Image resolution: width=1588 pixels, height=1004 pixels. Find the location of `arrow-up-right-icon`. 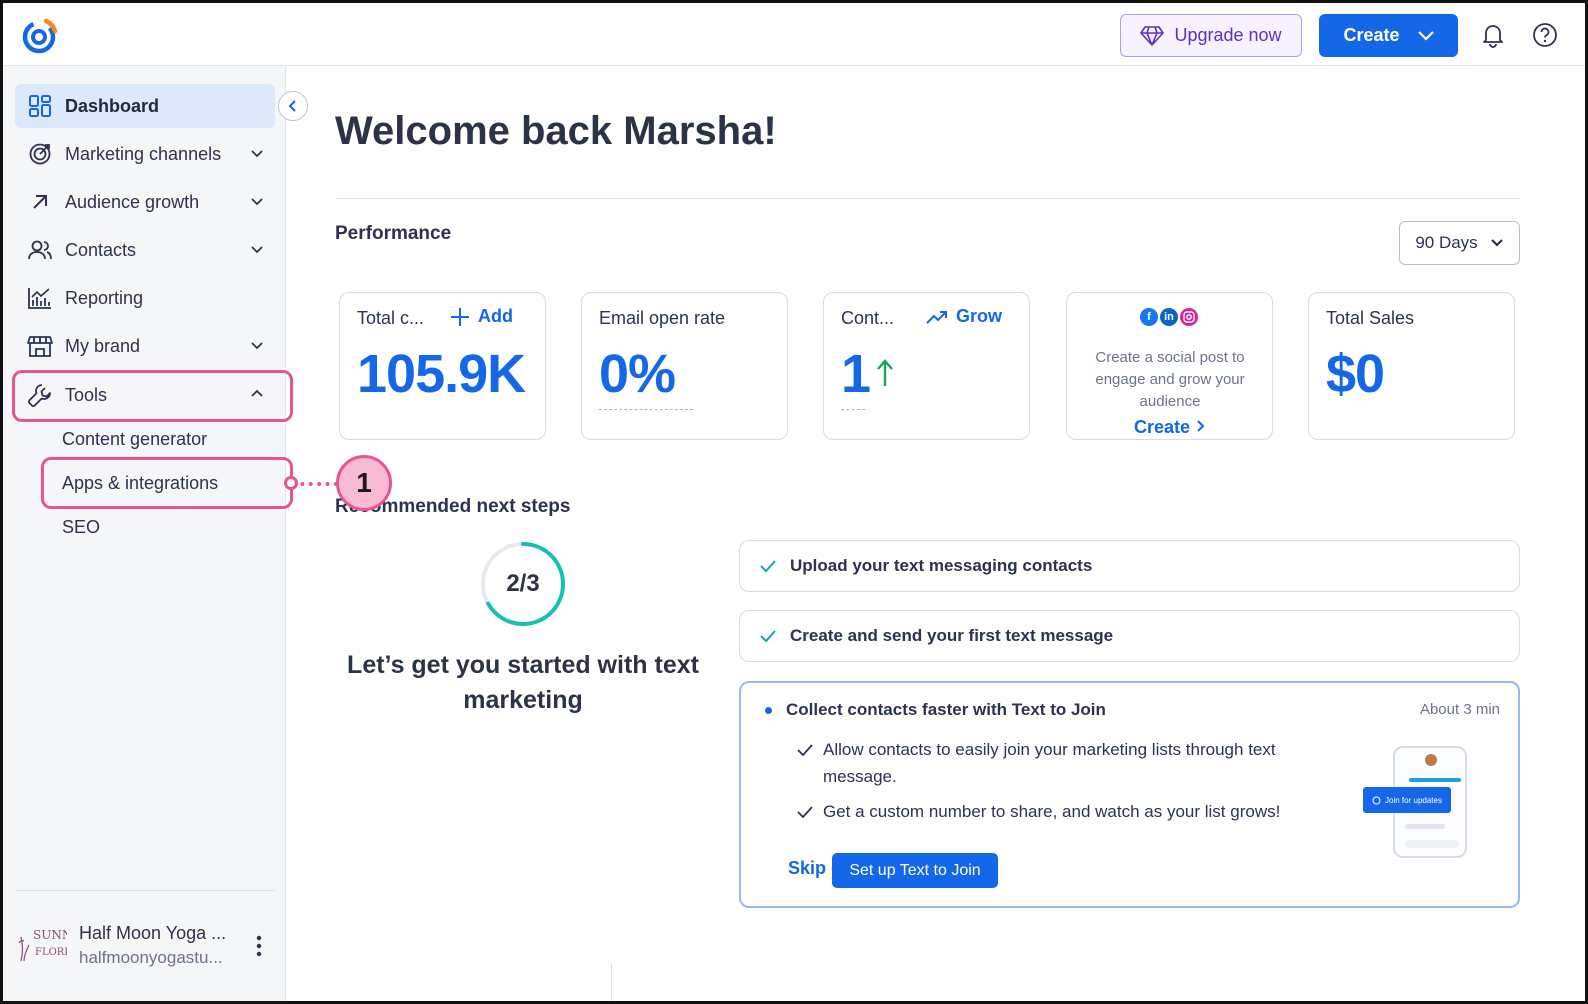

arrow-up-right-icon is located at coordinates (40, 202).